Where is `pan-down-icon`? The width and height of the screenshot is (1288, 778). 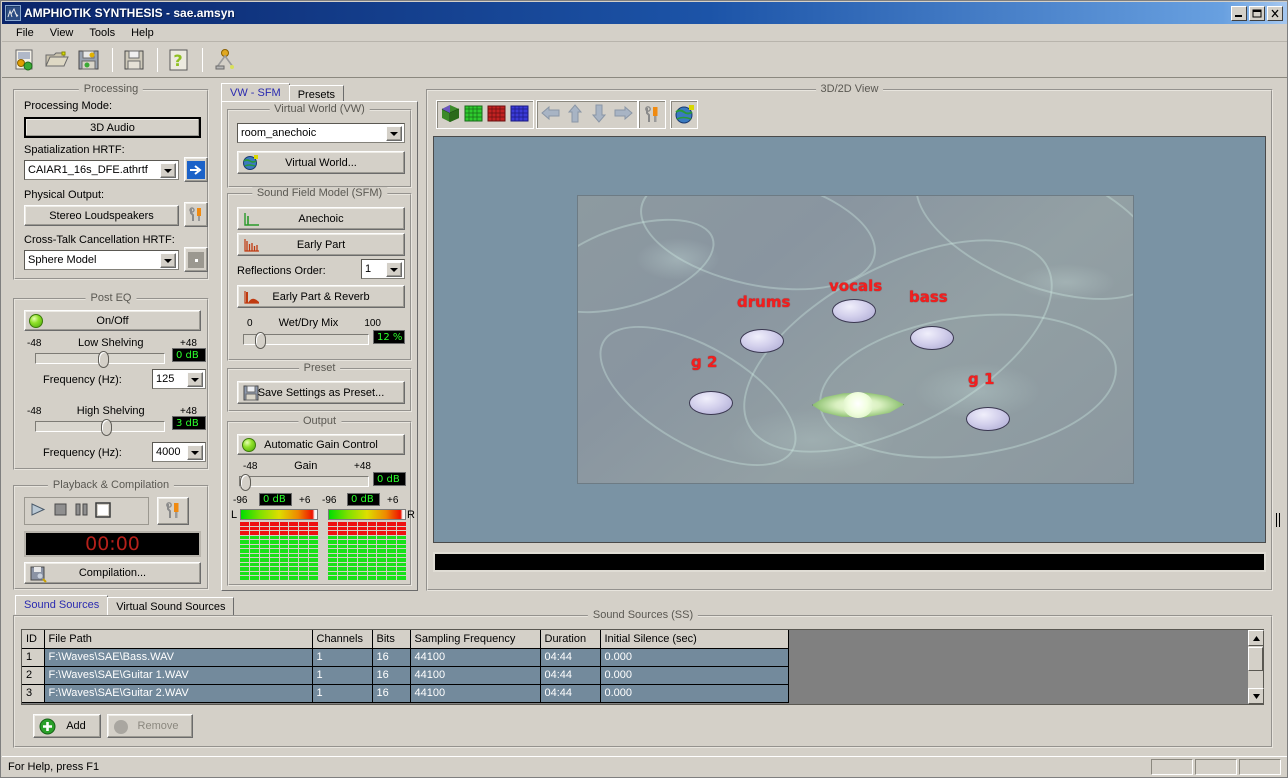
pan-down-icon is located at coordinates (599, 115).